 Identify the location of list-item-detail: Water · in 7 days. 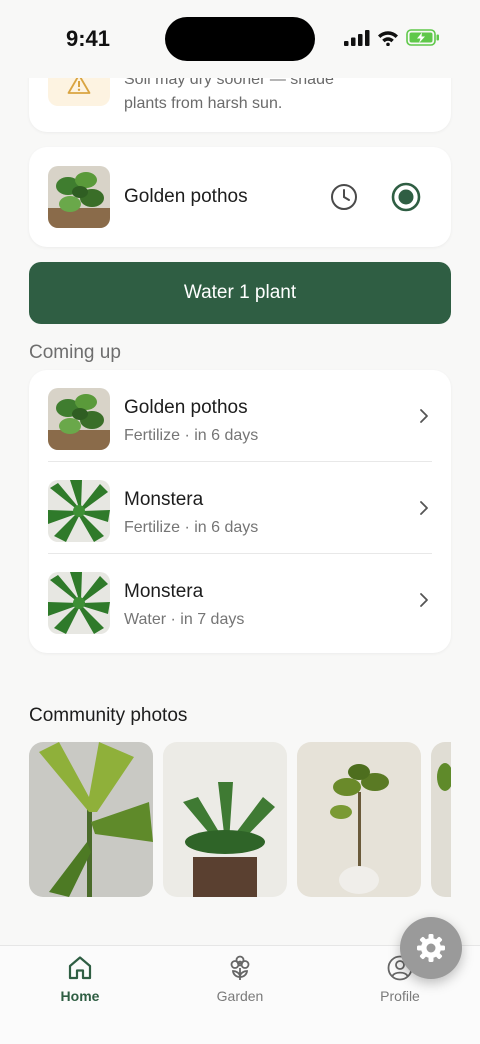
(184, 619).